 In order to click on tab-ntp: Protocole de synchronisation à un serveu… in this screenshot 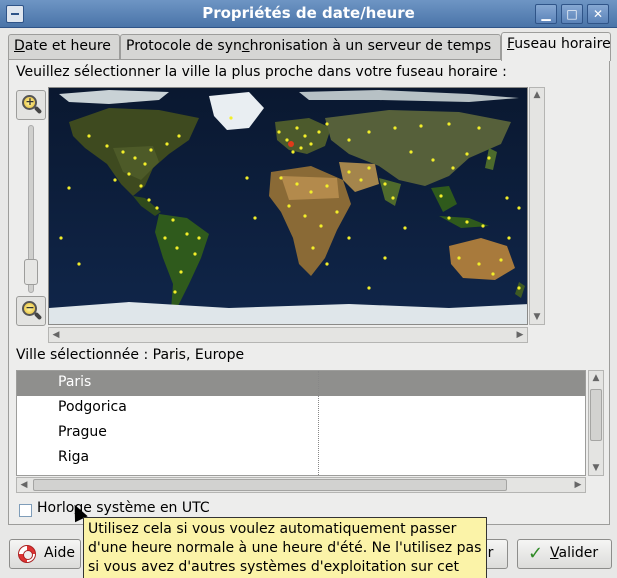, I will do `click(310, 47)`.